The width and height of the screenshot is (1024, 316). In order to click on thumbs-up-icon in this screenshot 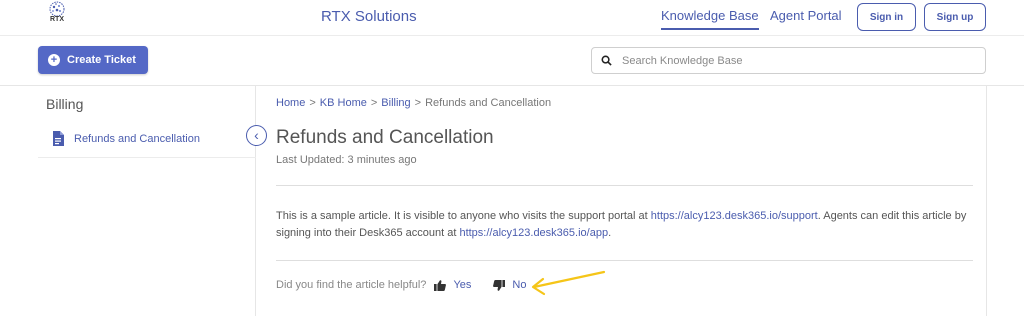, I will do `click(440, 285)`.